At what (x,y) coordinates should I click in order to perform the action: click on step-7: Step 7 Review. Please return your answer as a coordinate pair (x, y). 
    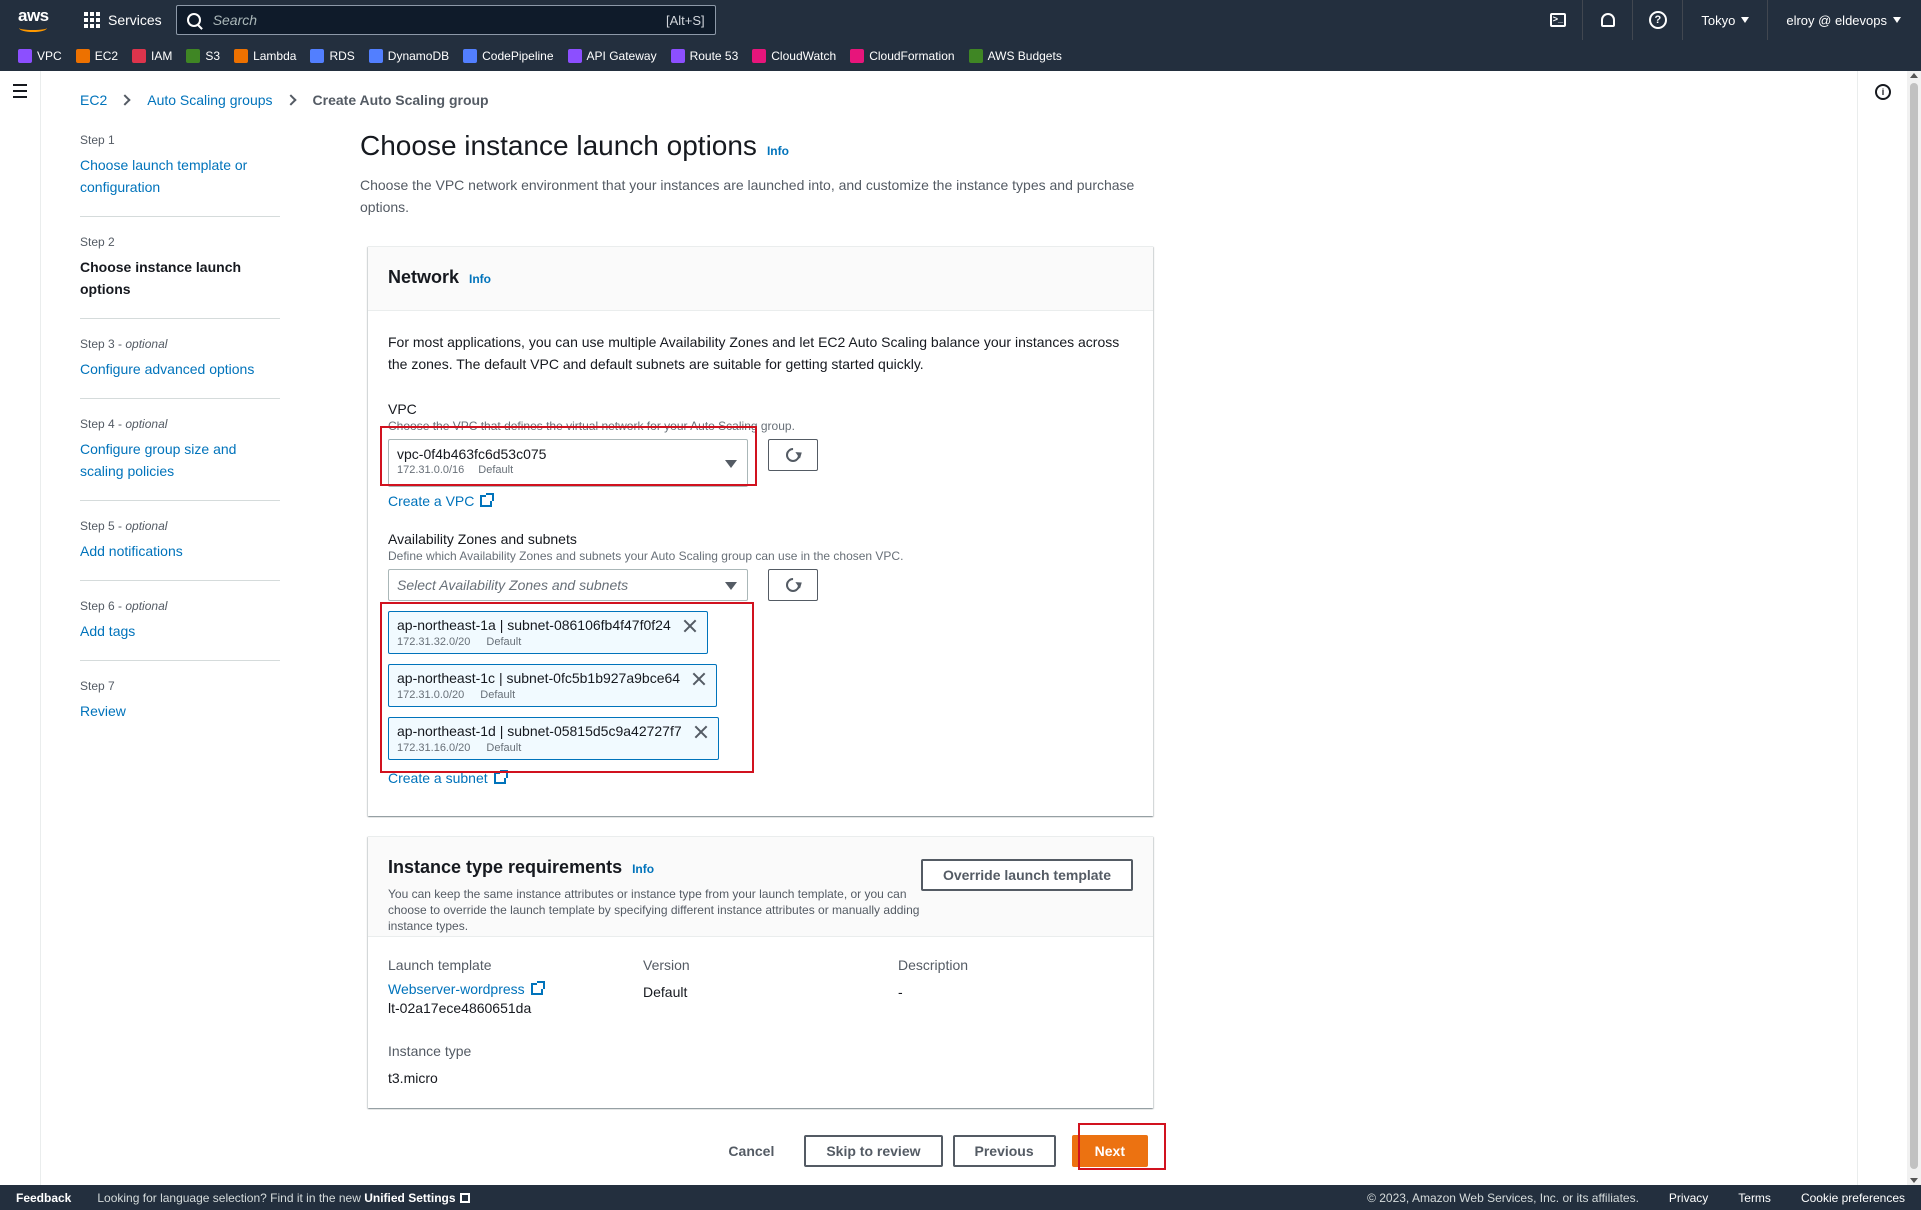
    Looking at the image, I should click on (180, 709).